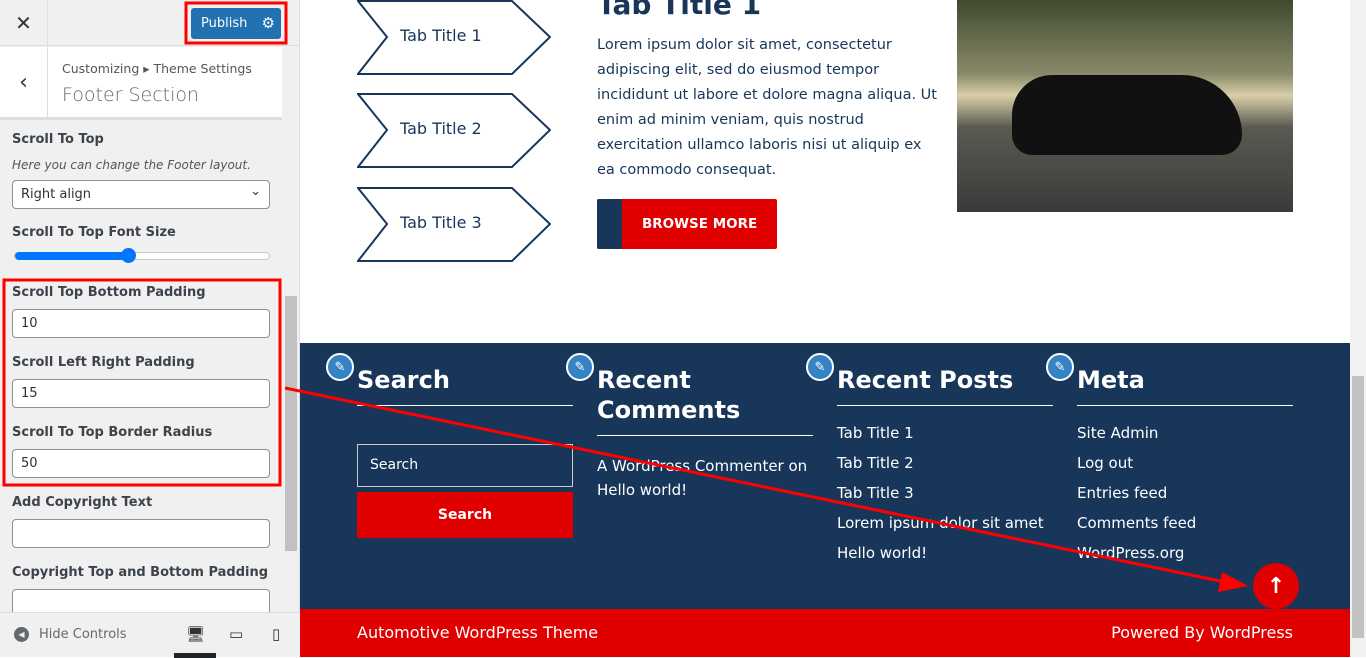 The image size is (1366, 658). I want to click on gear-icon: ⚙, so click(268, 23).